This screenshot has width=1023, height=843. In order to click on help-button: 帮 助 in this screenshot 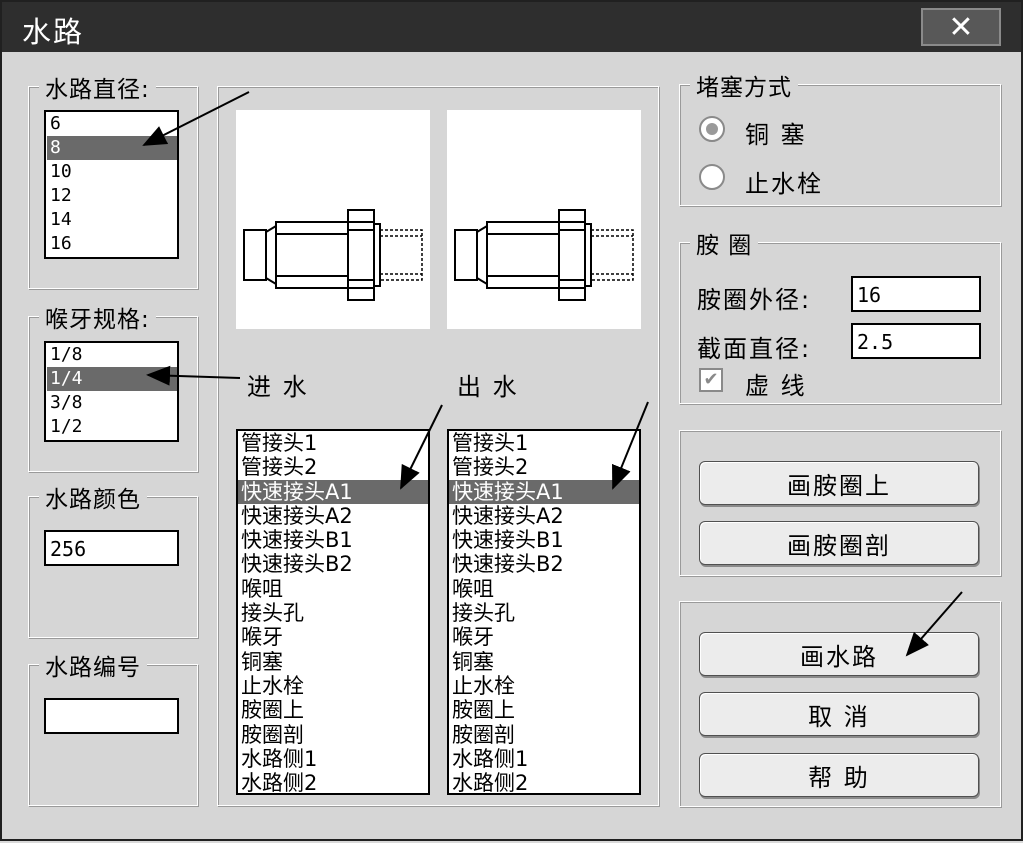, I will do `click(839, 775)`.